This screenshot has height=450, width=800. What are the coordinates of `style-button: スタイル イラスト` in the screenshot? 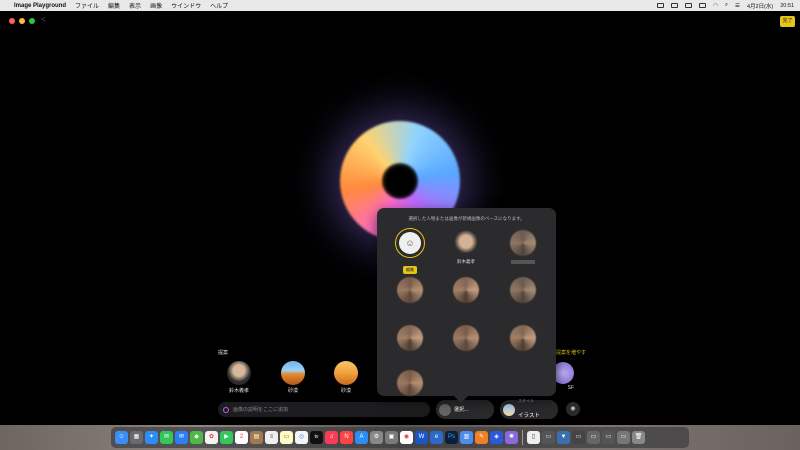 It's located at (529, 408).